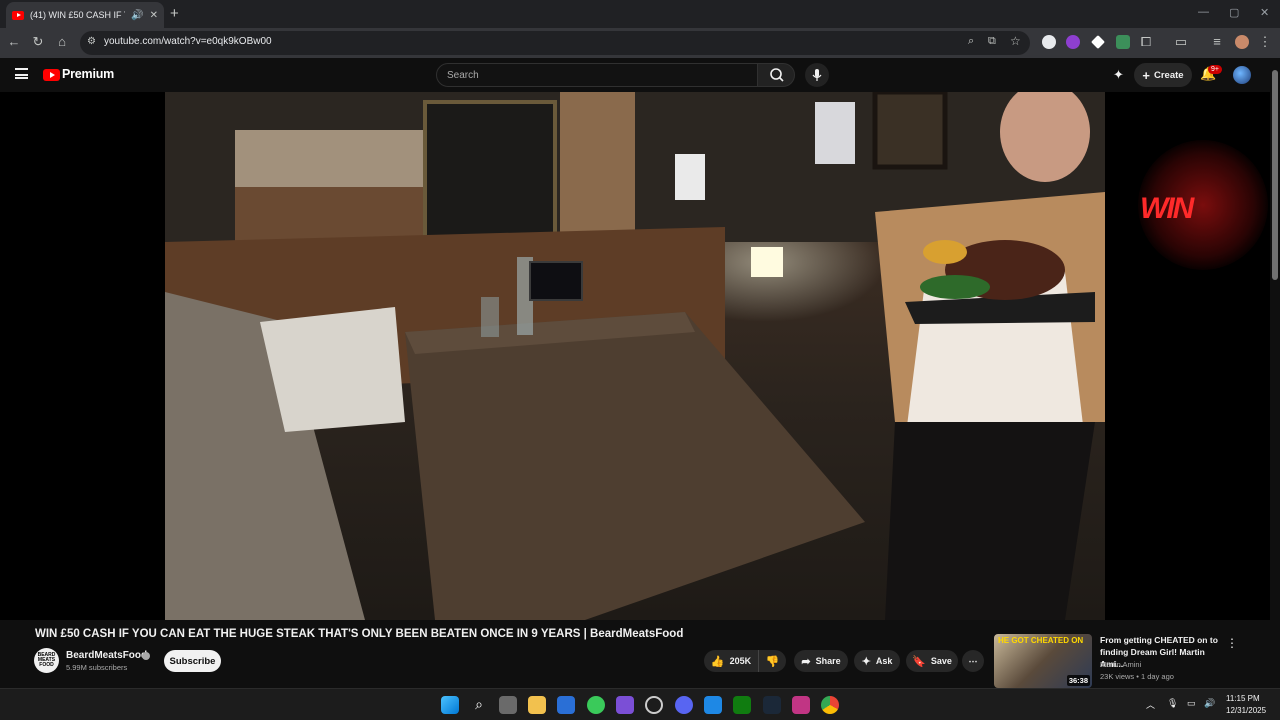 The height and width of the screenshot is (720, 1280). Describe the element at coordinates (566, 705) in the screenshot. I see `store-icon` at that location.